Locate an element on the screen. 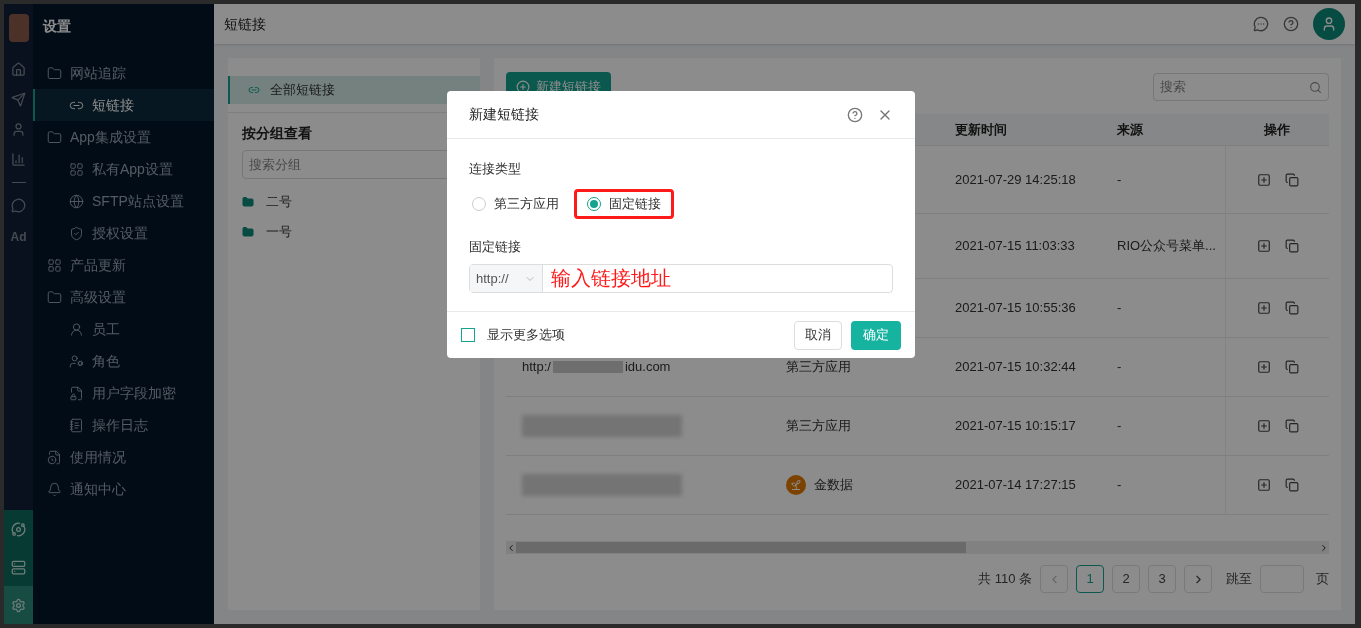 Image resolution: width=1361 pixels, height=628 pixels. table-cell: 2021-07-15 10:15:17 is located at coordinates (1015, 426).